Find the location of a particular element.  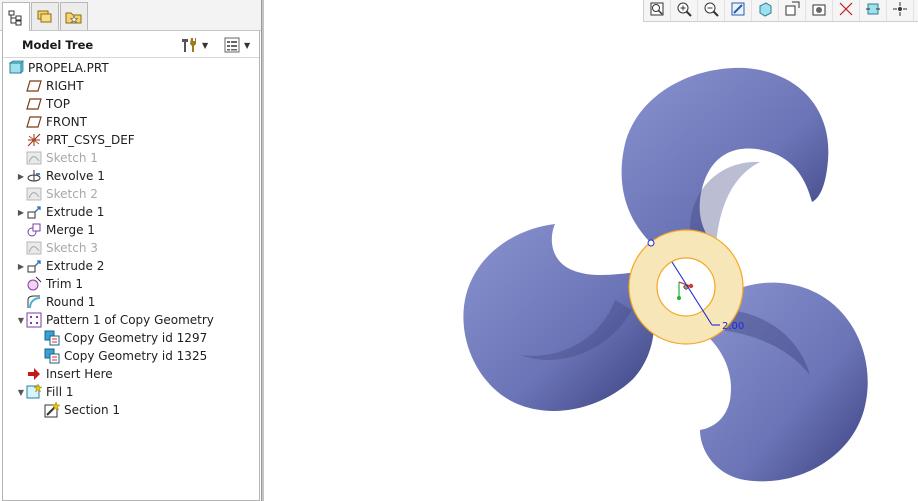

model-tree-title: Model Tree is located at coordinates (58, 45).